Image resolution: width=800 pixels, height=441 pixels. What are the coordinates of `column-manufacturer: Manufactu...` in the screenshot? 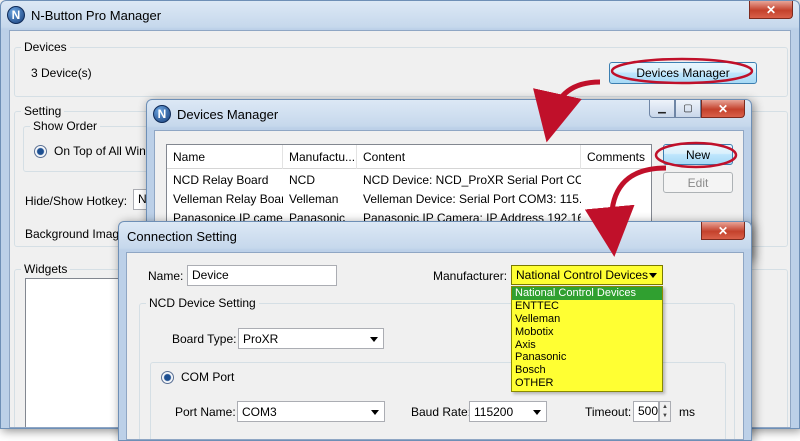 It's located at (320, 157).